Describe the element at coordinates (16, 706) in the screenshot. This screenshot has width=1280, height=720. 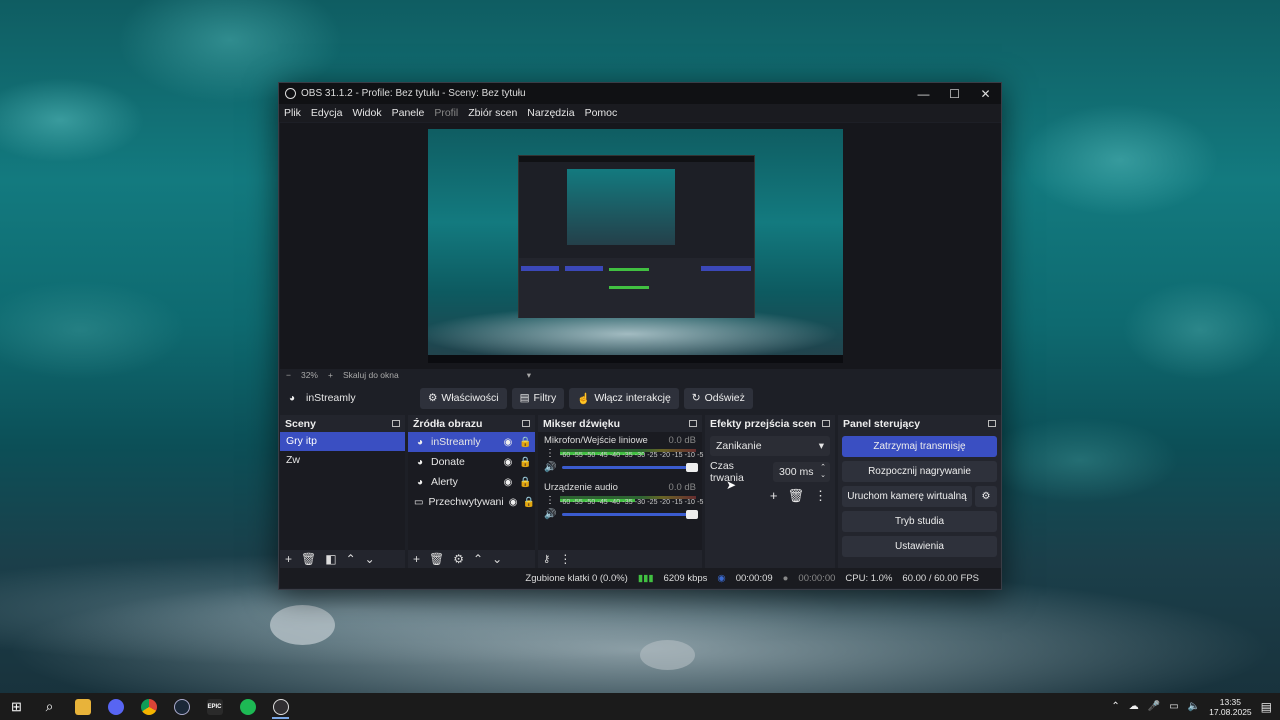
I see `start-button: ⊞` at that location.